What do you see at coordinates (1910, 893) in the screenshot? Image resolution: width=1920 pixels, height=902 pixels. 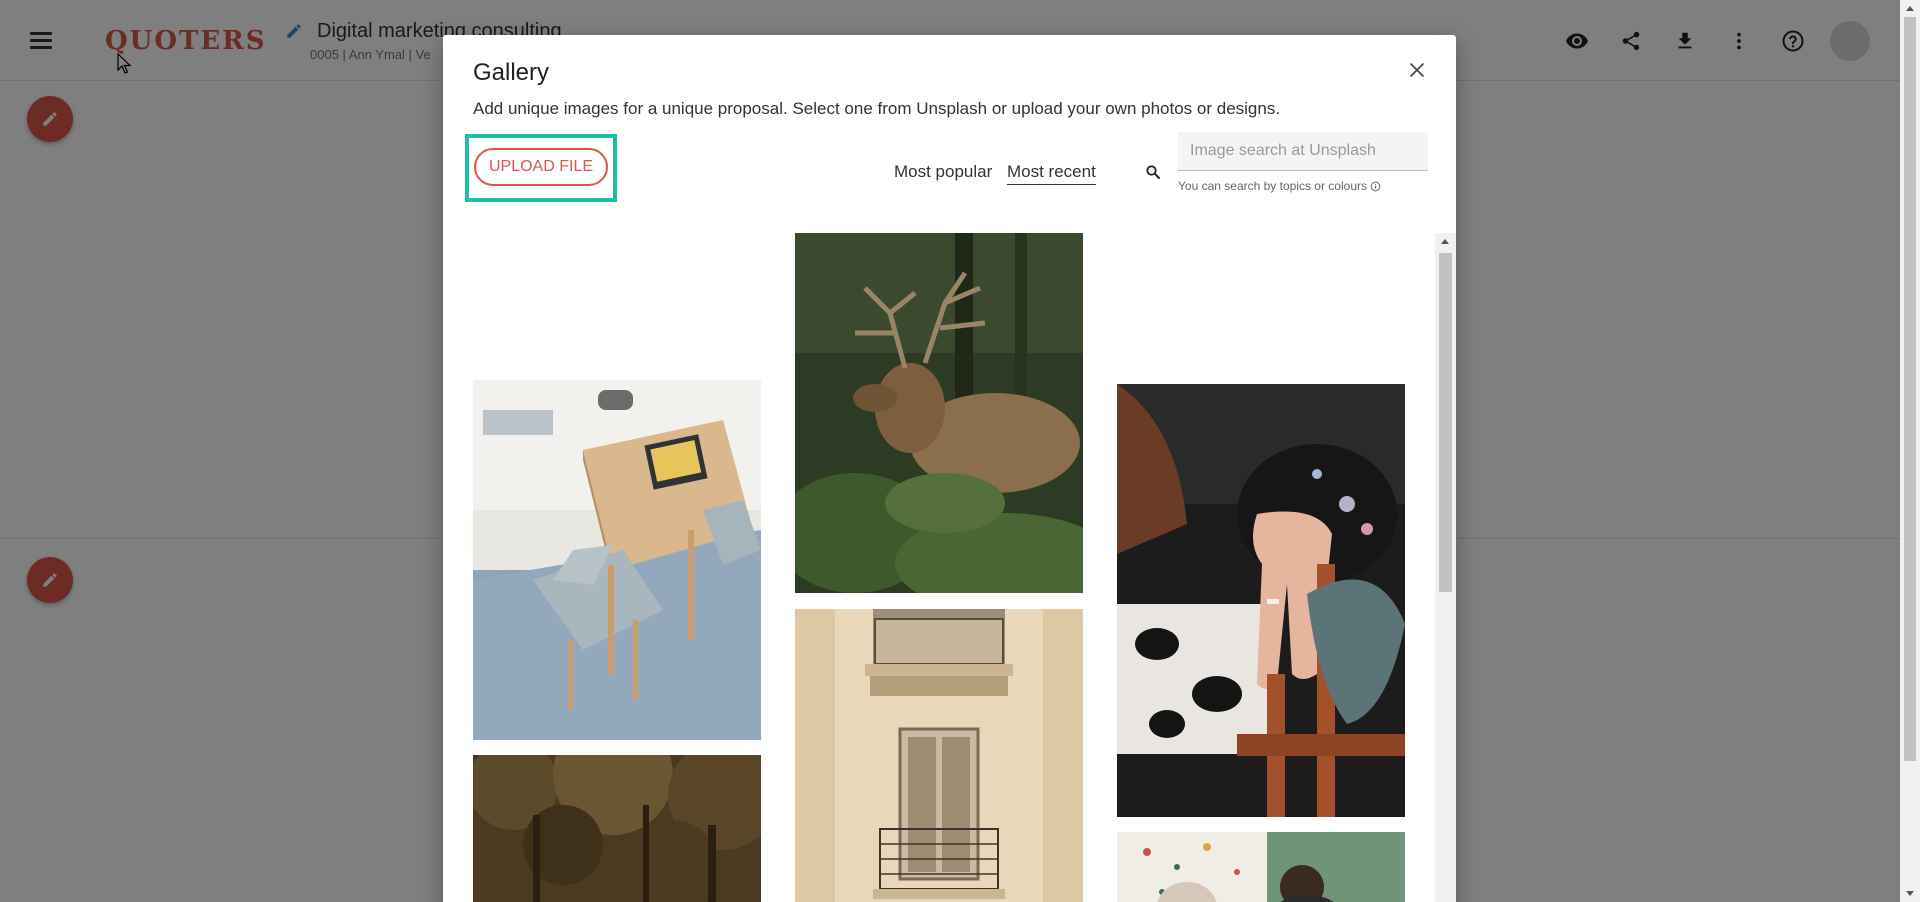 I see `scroll-down-arrow-icon` at bounding box center [1910, 893].